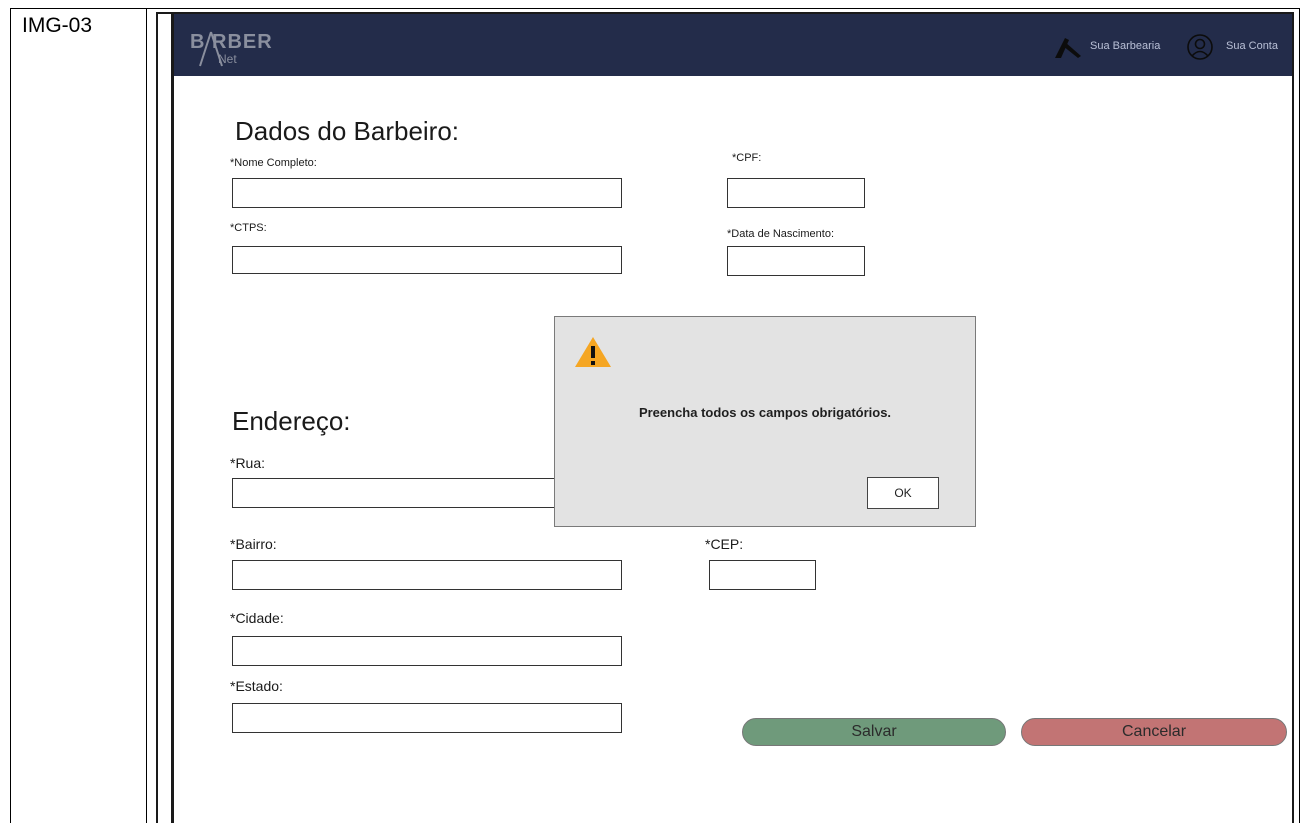 The width and height of the screenshot is (1303, 823). What do you see at coordinates (593, 354) in the screenshot?
I see `warning-icon` at bounding box center [593, 354].